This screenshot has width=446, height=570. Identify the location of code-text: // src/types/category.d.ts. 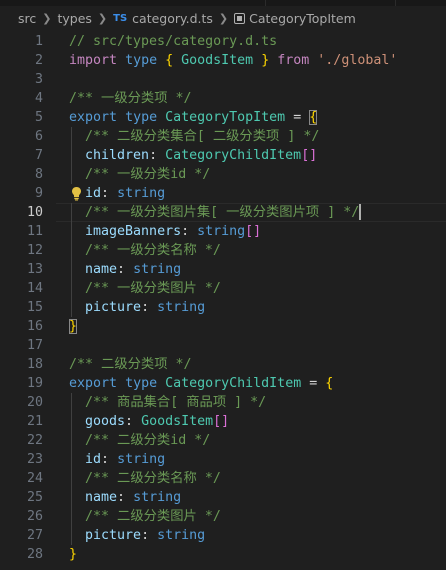
(173, 41).